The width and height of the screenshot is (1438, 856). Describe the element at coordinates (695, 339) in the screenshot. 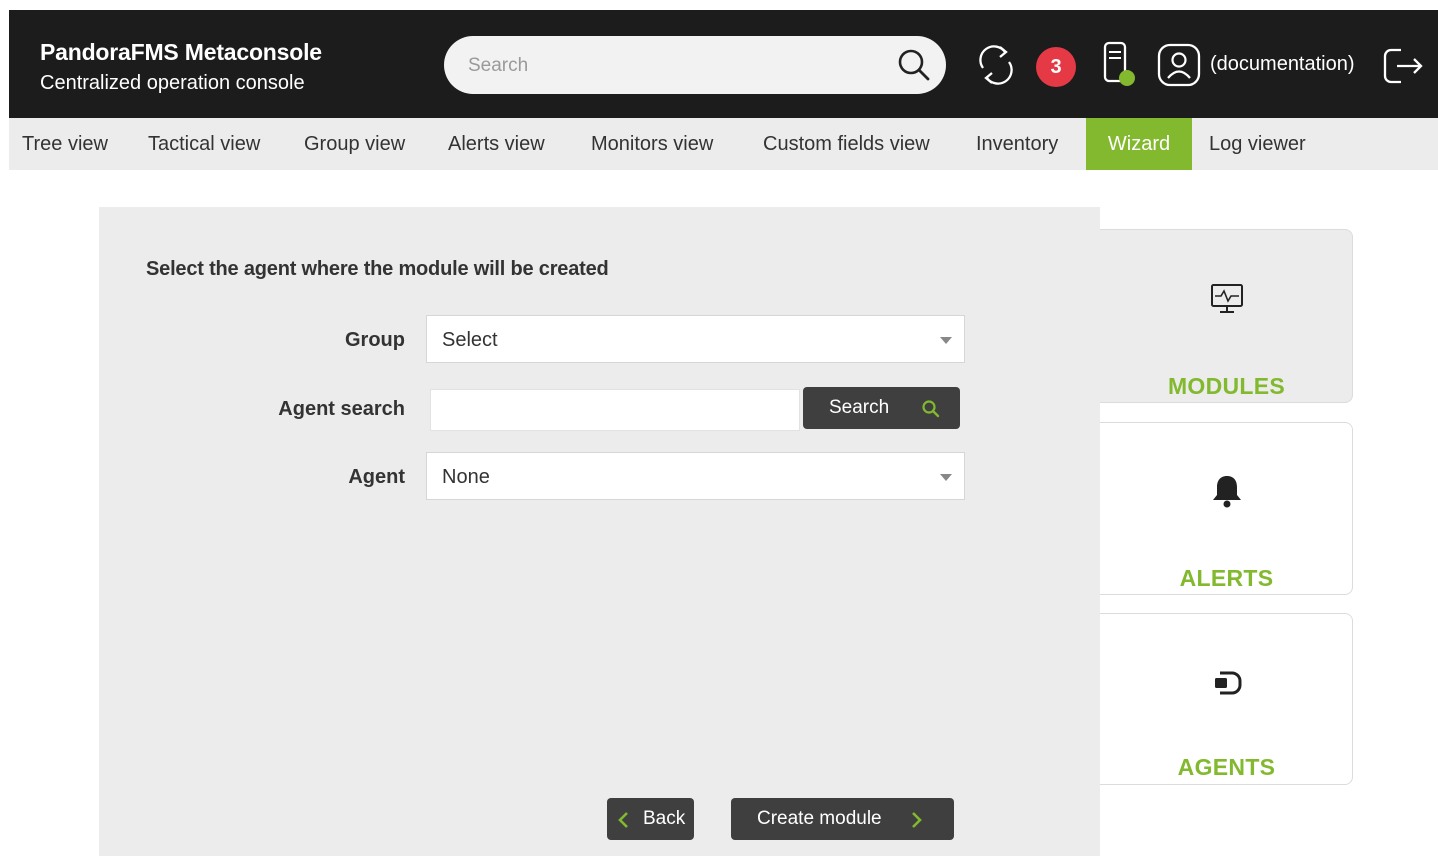

I see `group-select: Select` at that location.